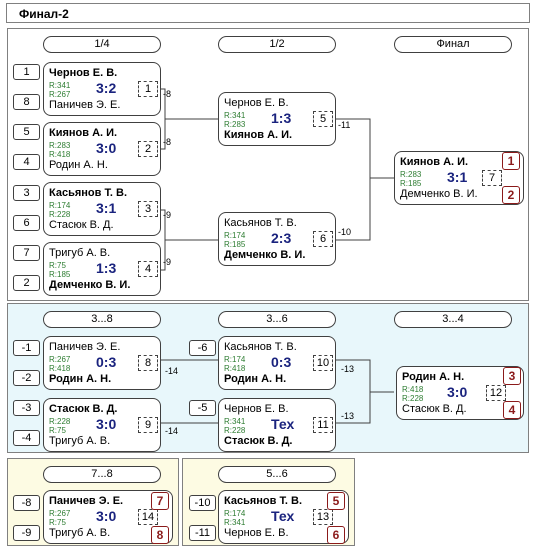 The width and height of the screenshot is (536, 546). I want to click on loser-ref-box: -2, so click(26, 378).